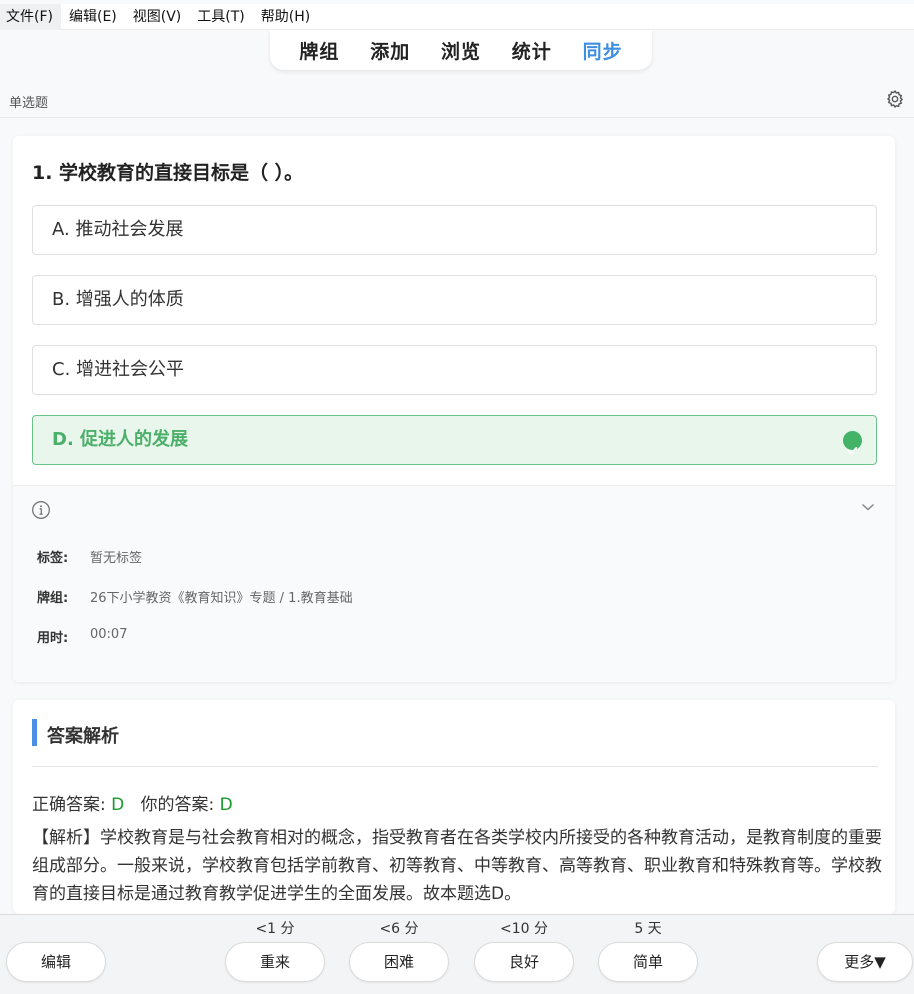 This screenshot has height=994, width=914. What do you see at coordinates (93, 17) in the screenshot?
I see `menu-edit: 编辑(E)` at bounding box center [93, 17].